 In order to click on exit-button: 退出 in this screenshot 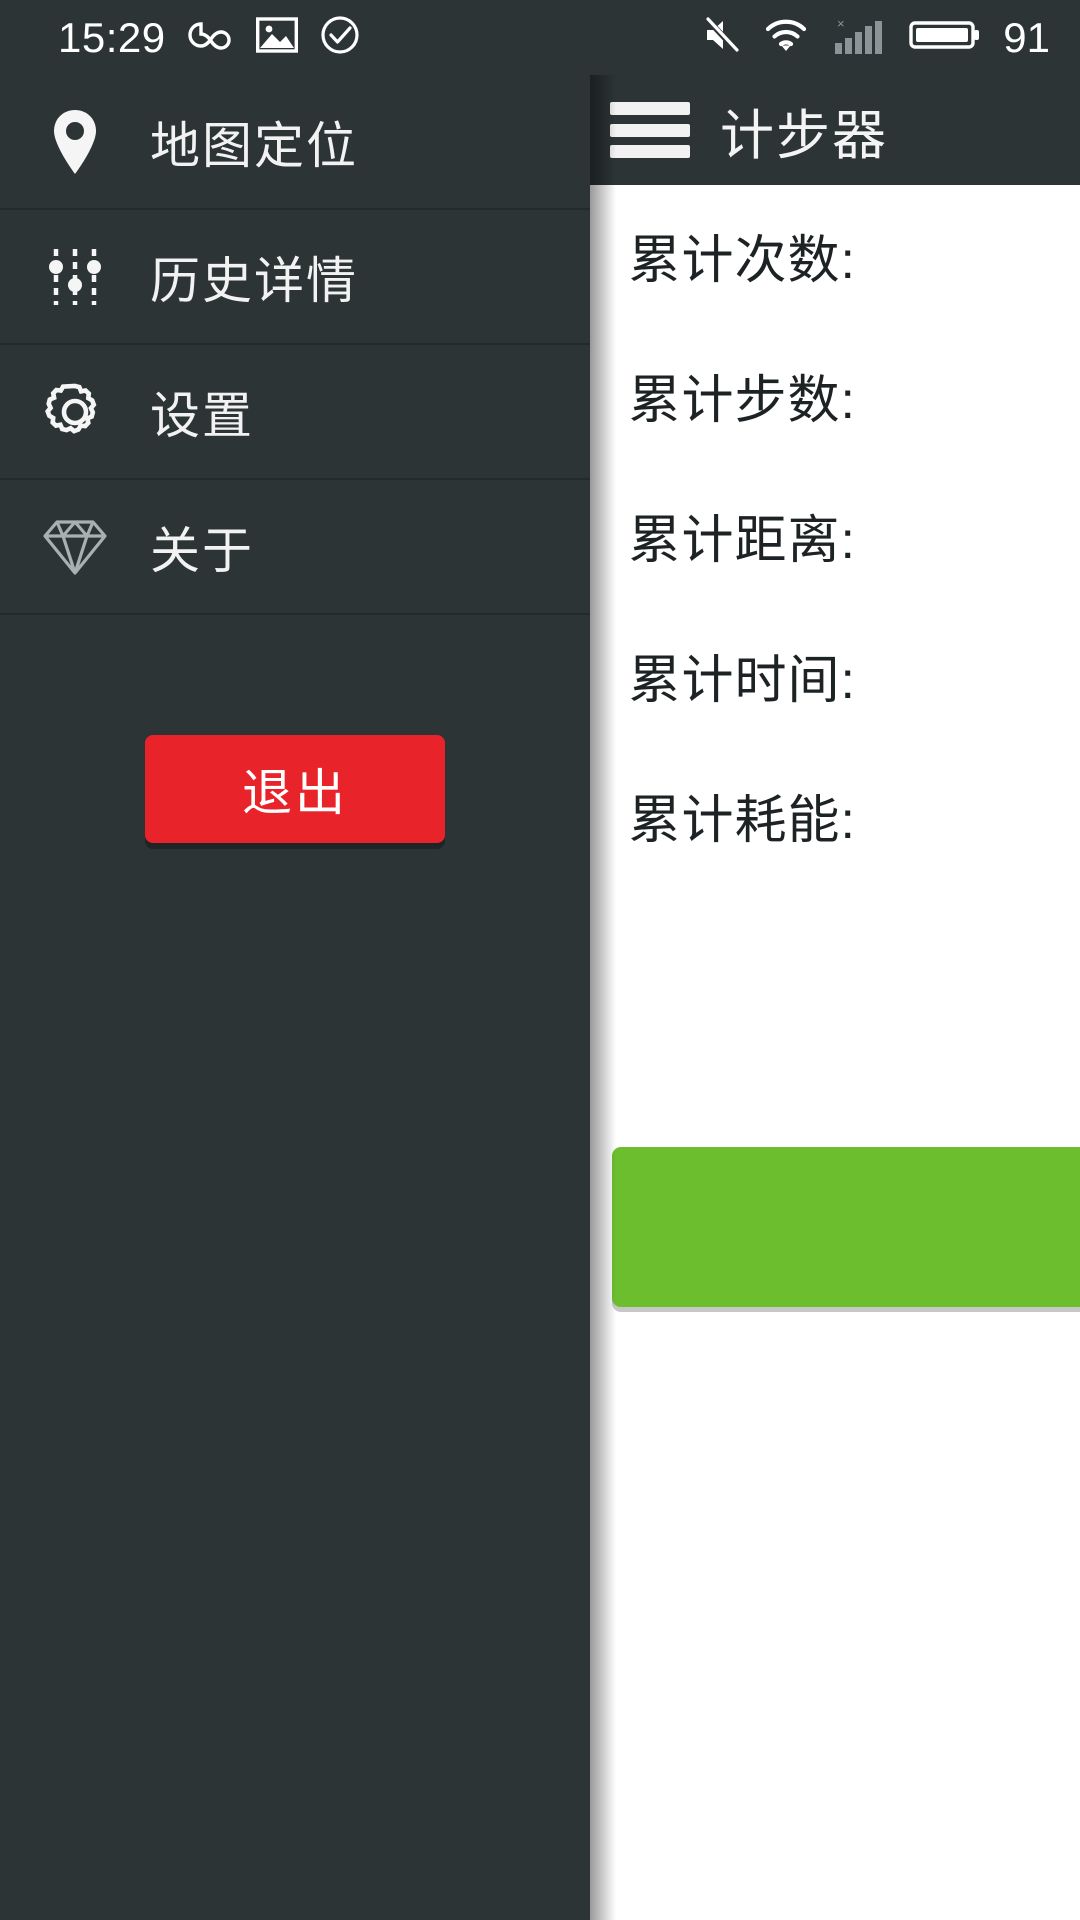, I will do `click(295, 789)`.